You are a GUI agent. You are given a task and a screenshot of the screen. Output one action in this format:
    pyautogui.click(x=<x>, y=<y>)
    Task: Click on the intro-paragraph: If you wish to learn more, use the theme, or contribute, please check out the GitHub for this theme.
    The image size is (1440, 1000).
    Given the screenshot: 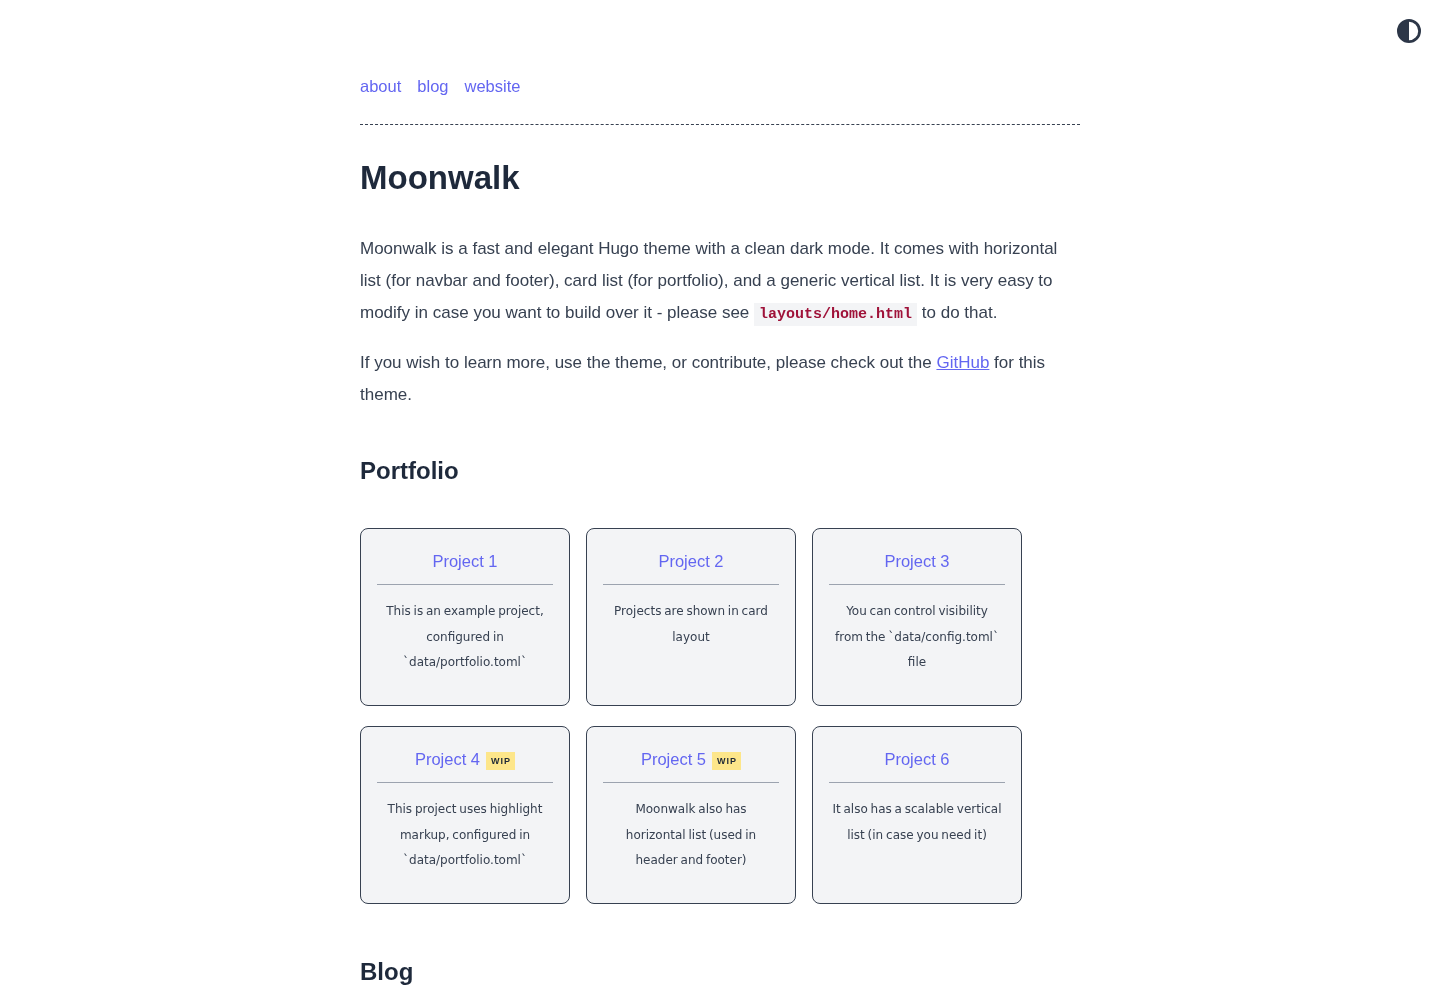 What is the action you would take?
    pyautogui.click(x=703, y=379)
    